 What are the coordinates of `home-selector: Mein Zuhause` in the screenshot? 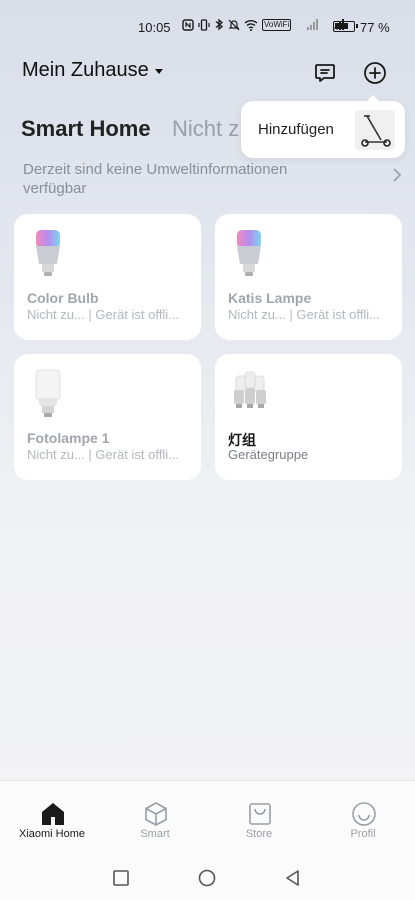 It's located at (92, 70).